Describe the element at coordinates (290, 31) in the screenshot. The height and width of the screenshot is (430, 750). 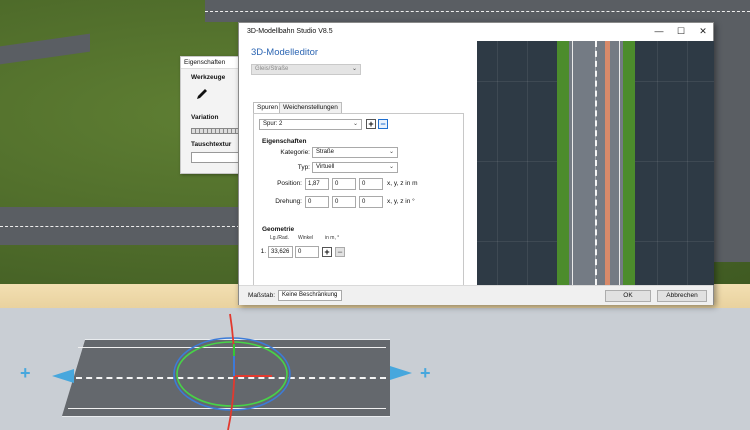
I see `dialog-title: 3D-Modellbahn Studio V8.5` at that location.